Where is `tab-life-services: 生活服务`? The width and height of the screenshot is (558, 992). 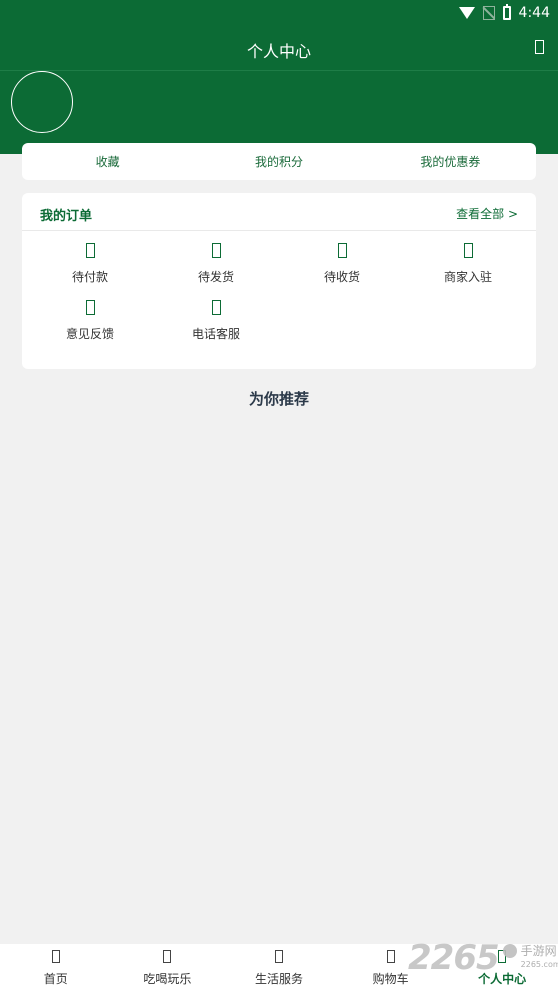 tab-life-services: 生活服务 is located at coordinates (279, 968).